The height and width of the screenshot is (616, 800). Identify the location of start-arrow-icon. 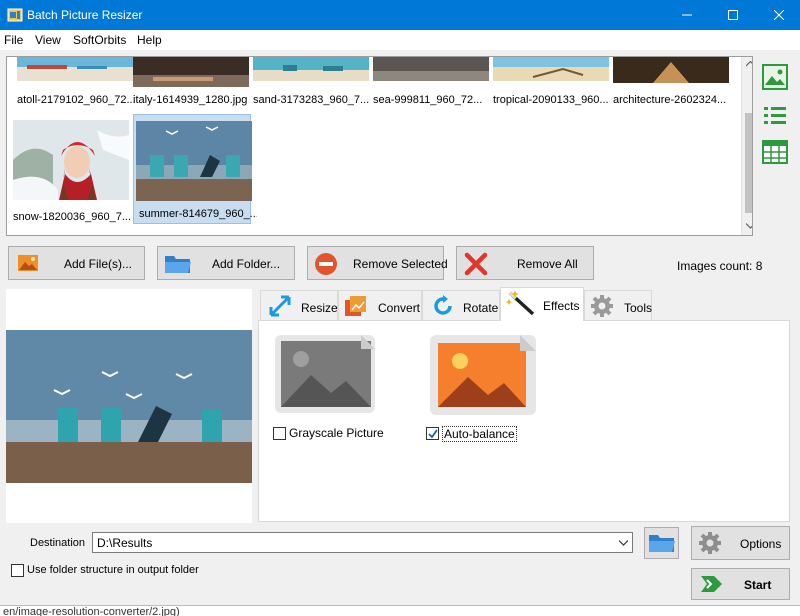
(711, 584).